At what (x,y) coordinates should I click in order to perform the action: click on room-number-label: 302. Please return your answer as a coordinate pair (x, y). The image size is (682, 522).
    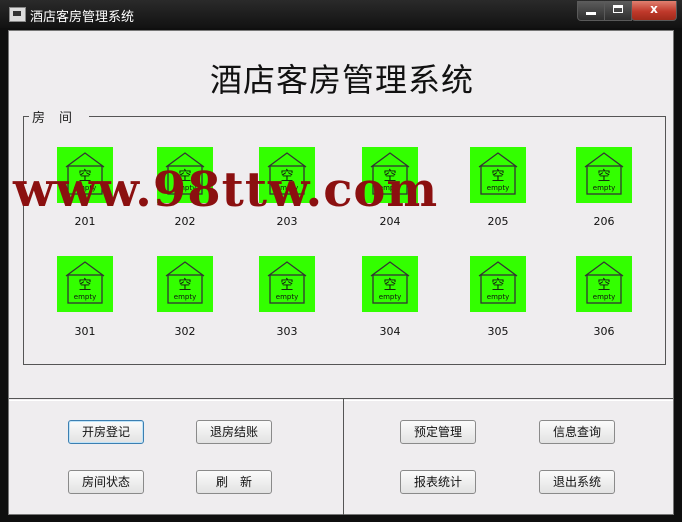
    Looking at the image, I should click on (185, 331).